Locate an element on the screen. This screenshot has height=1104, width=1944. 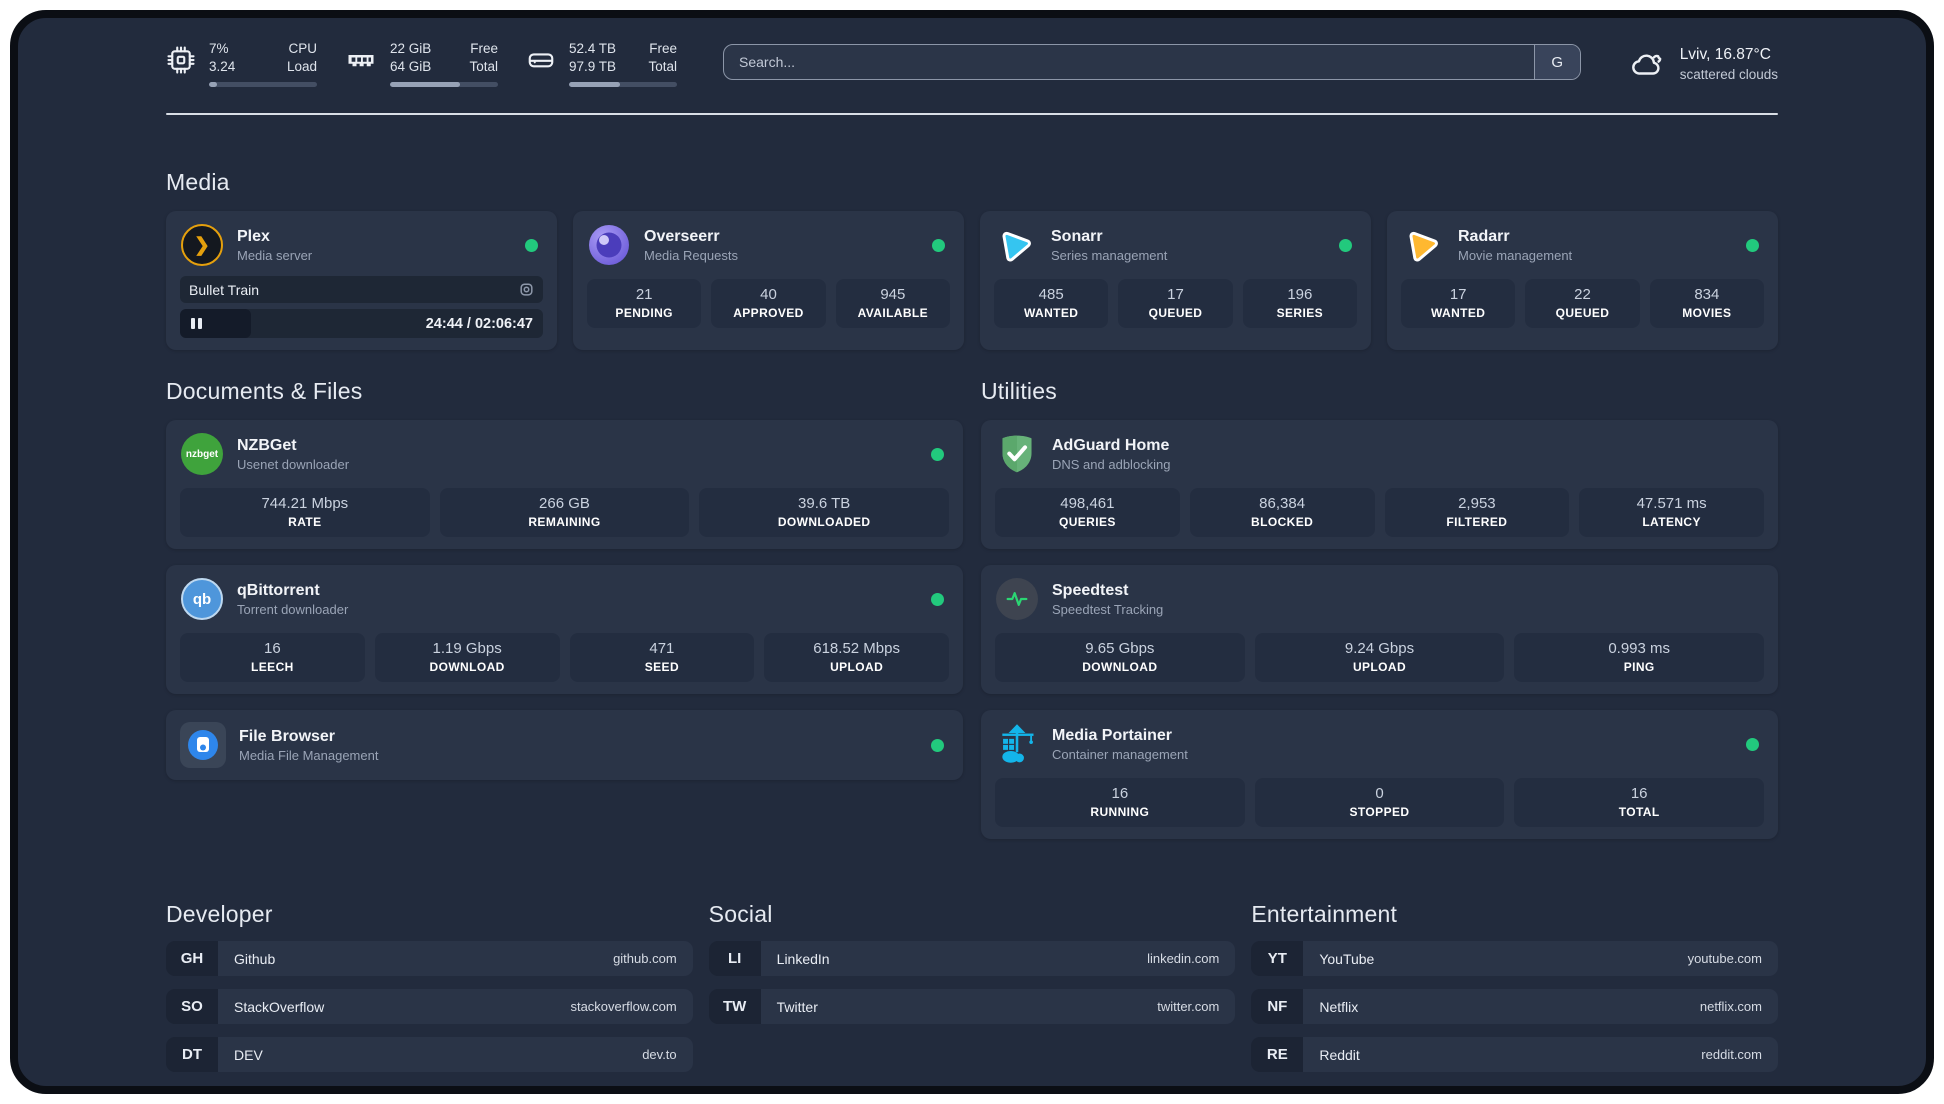
now-playing-title: Bullet Train is located at coordinates (224, 289).